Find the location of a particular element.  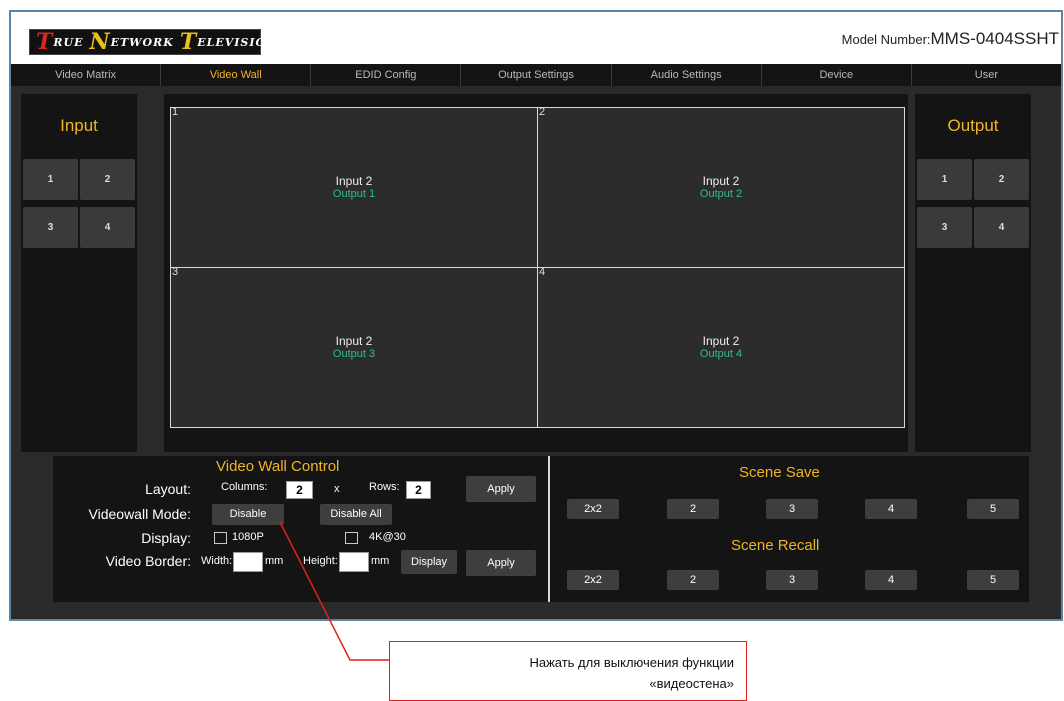

callout-line-2: «видеостена» is located at coordinates (691, 683).